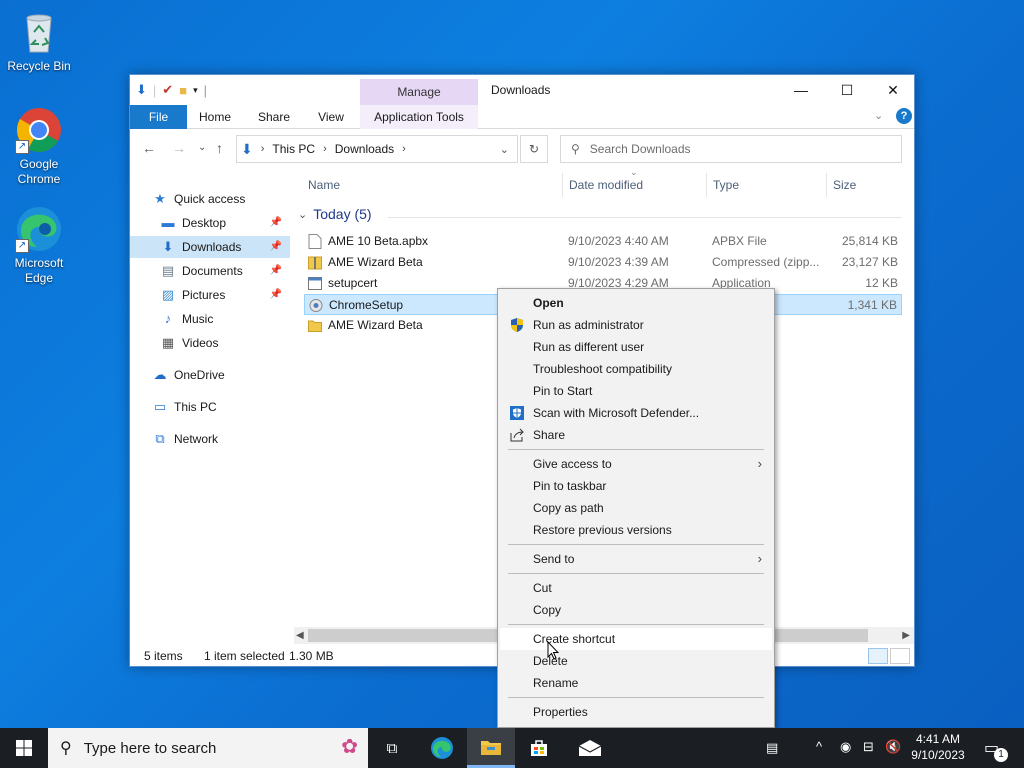  I want to click on edge-icon: ↗, so click(39, 229).